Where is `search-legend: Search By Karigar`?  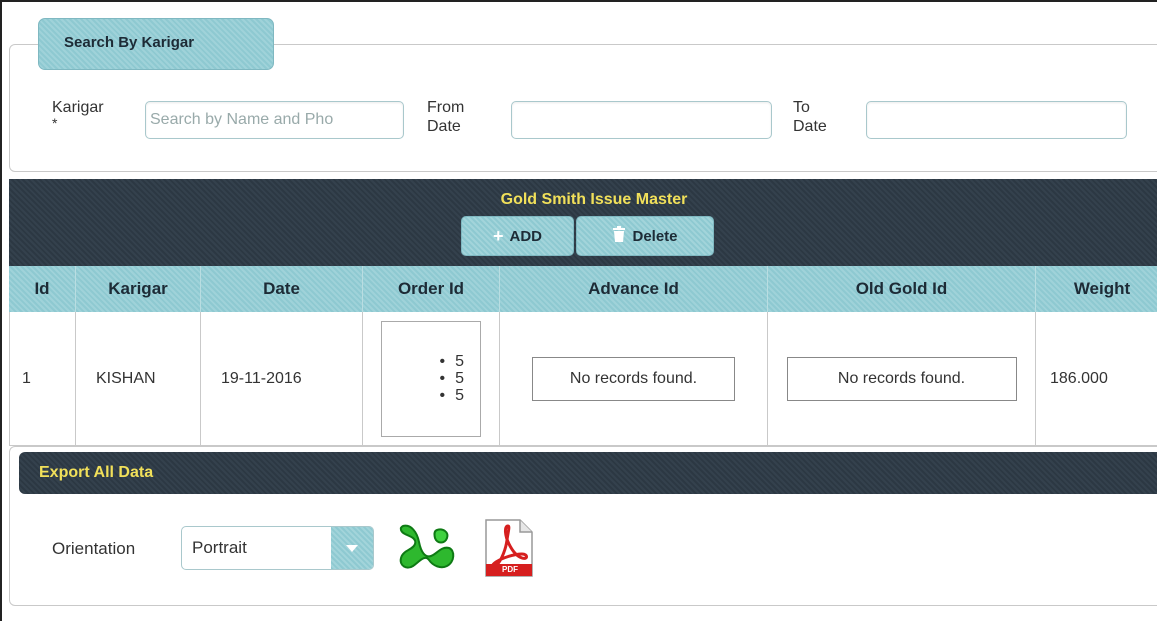
search-legend: Search By Karigar is located at coordinates (156, 44).